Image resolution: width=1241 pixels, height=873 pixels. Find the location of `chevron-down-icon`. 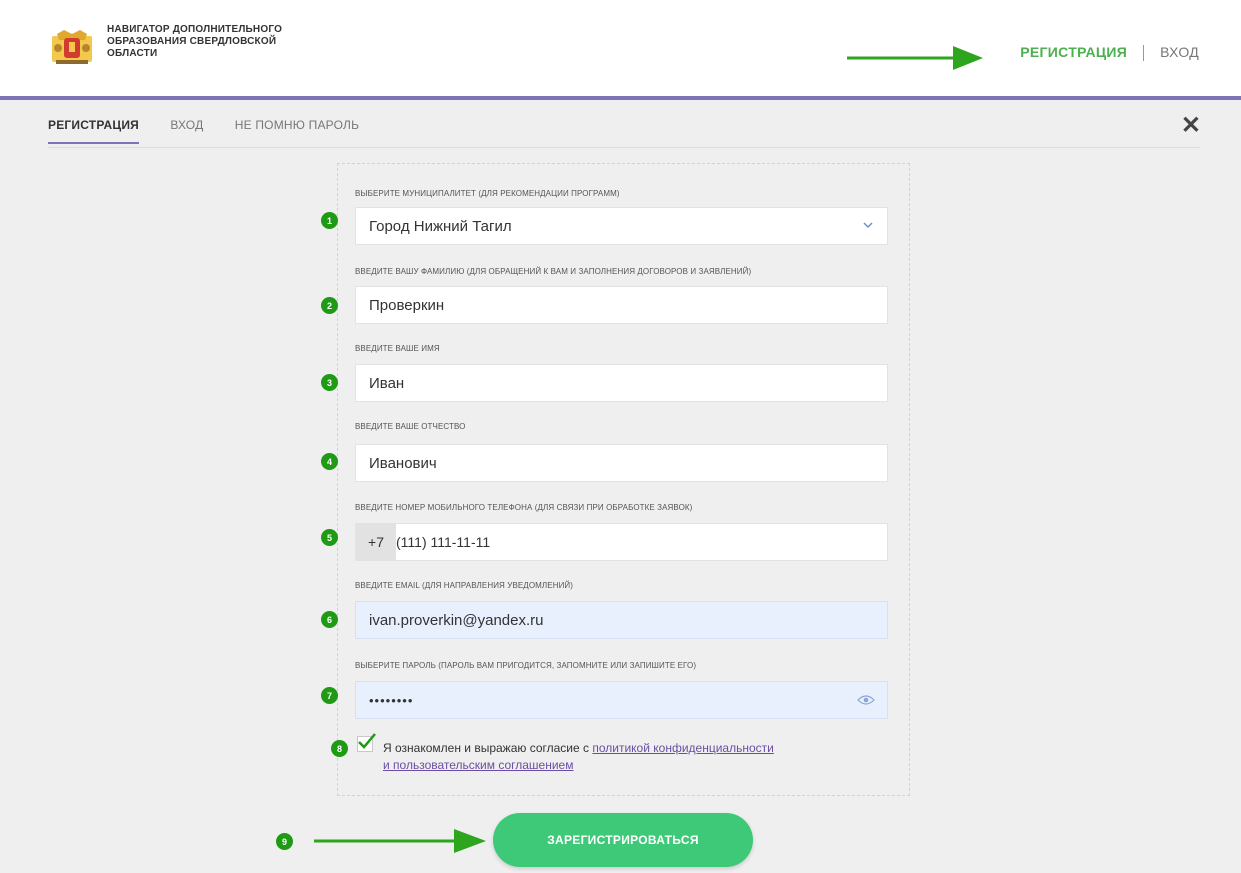

chevron-down-icon is located at coordinates (868, 225).